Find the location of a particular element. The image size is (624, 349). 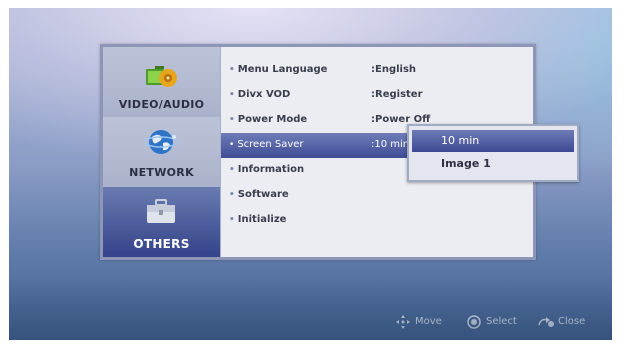

category-label: OTHERS is located at coordinates (161, 244).